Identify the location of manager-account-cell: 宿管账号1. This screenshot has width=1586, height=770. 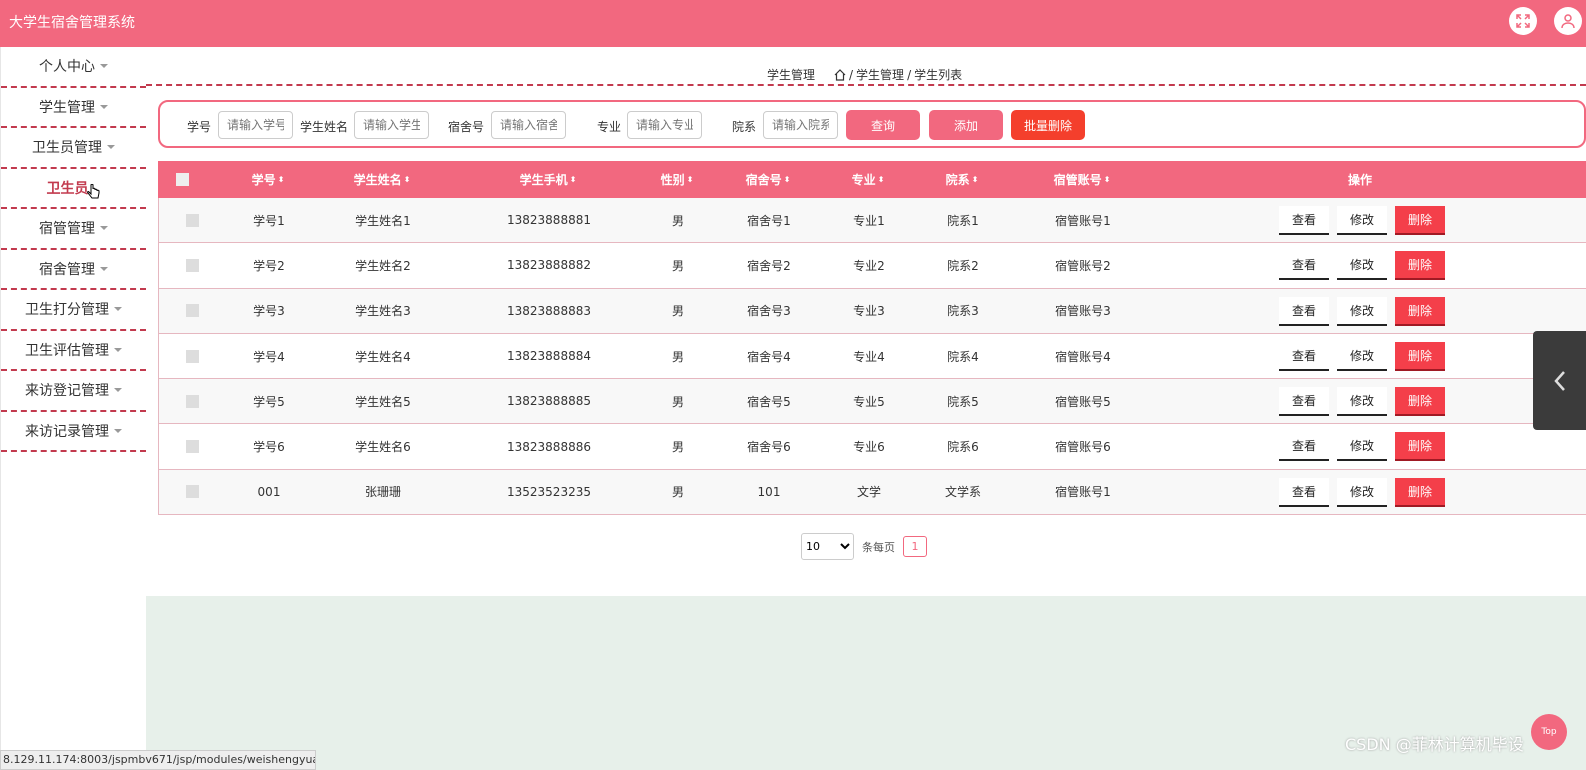
(1083, 220).